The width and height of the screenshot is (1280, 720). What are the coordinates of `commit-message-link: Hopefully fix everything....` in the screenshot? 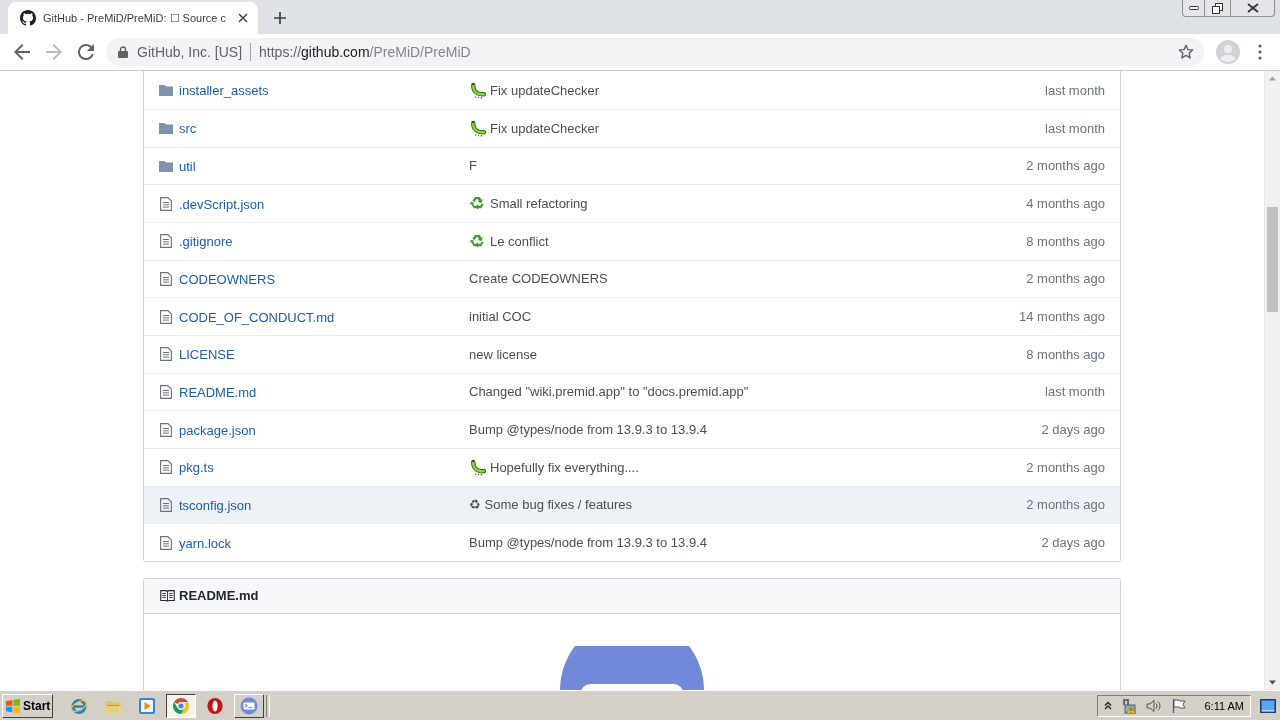 It's located at (564, 467).